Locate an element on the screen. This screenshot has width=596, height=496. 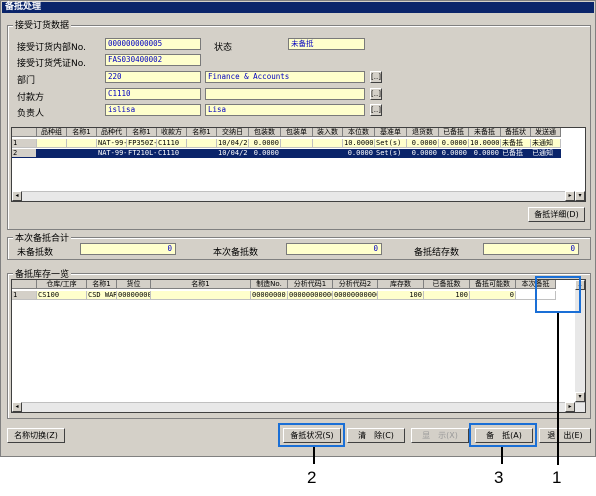
stock-col-stock-qty: 库存数 is located at coordinates (401, 284).